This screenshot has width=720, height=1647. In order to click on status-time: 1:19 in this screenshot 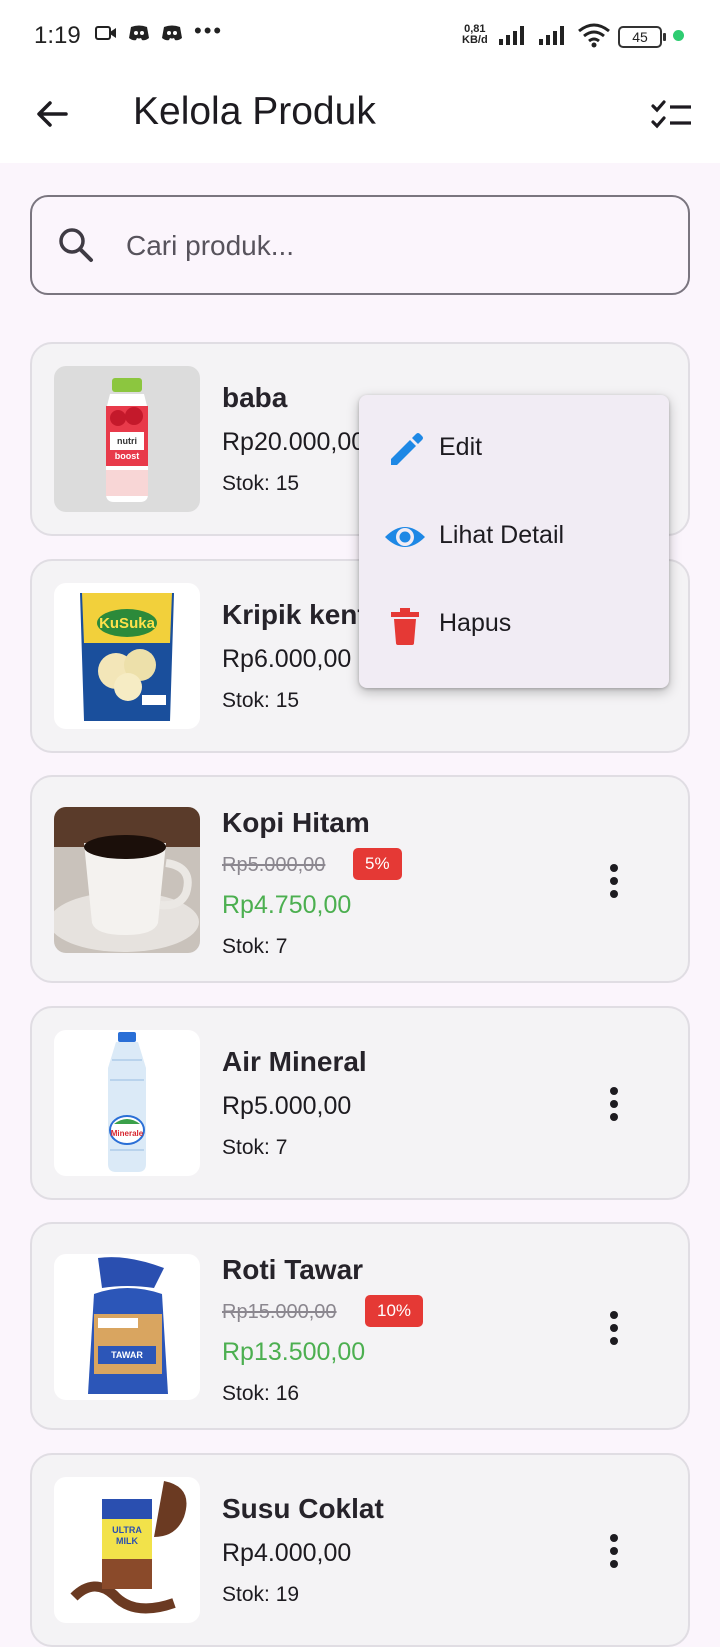, I will do `click(57, 35)`.